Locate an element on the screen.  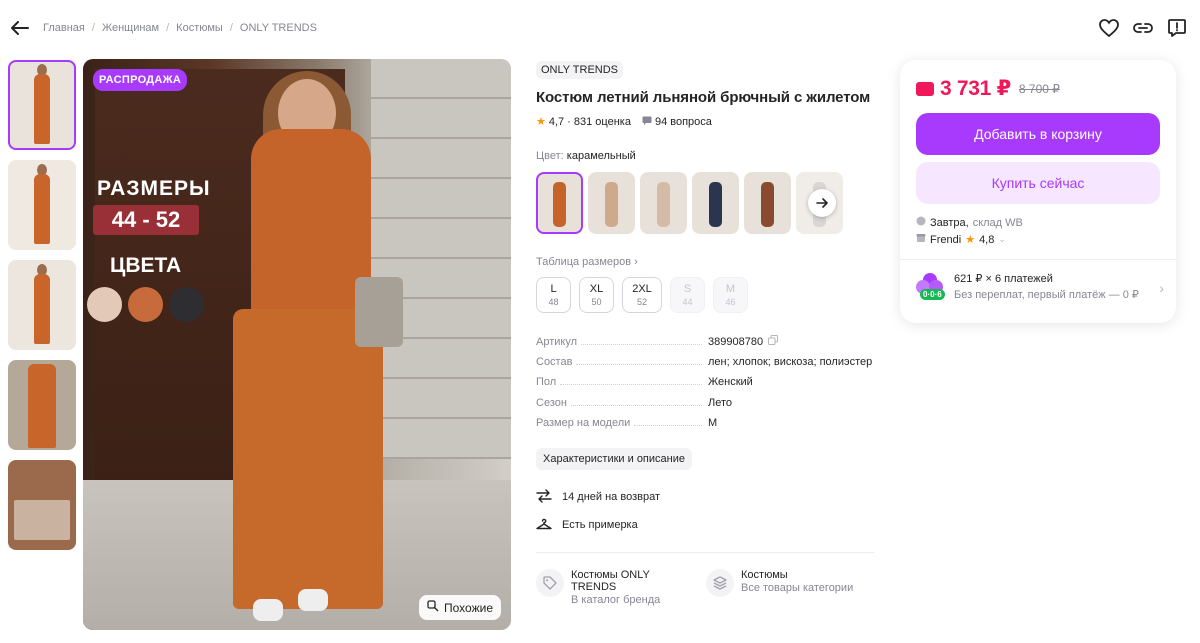
divider is located at coordinates (705, 552).